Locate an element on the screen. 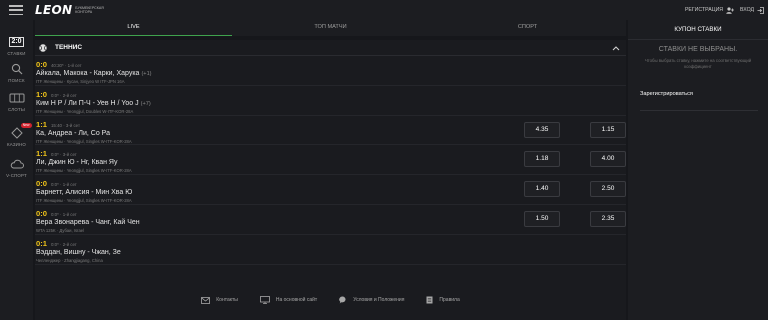 Image resolution: width=768 pixels, height=320 pixels. sidebar-item-label: ПОИСК is located at coordinates (16, 80).